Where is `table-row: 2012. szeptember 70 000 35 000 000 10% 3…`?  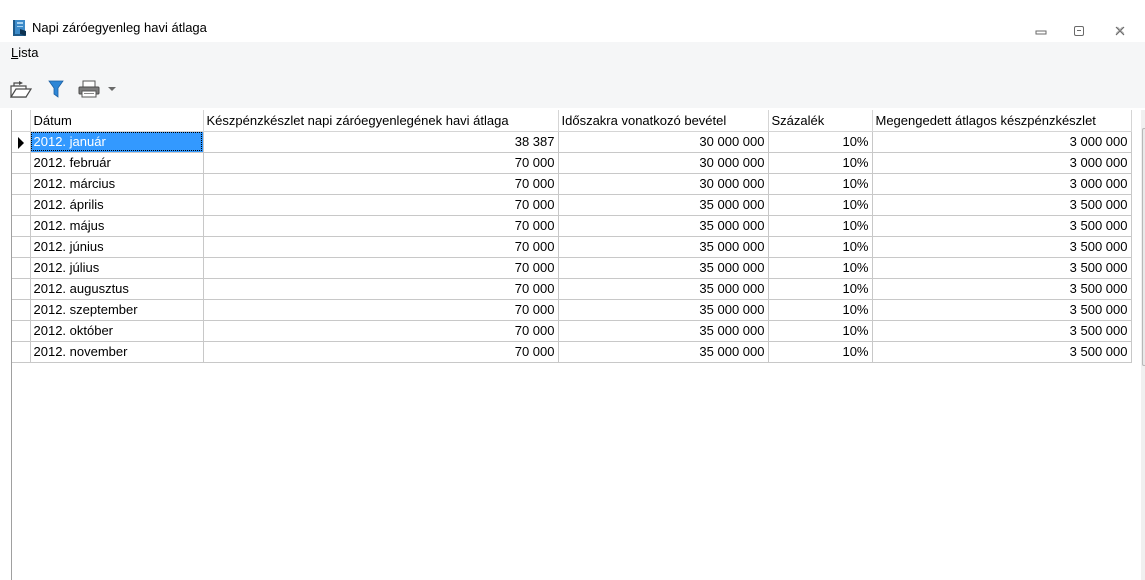
table-row: 2012. szeptember 70 000 35 000 000 10% 3… is located at coordinates (572, 310).